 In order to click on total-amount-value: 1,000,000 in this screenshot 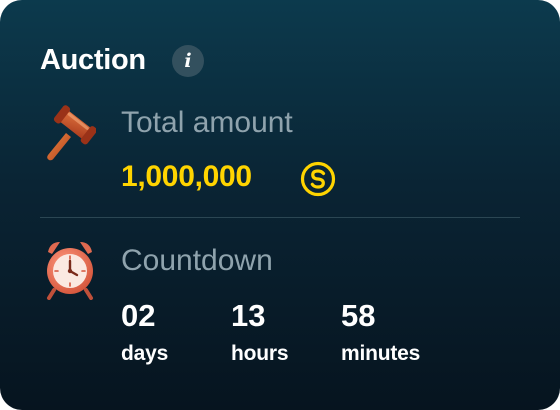, I will do `click(186, 176)`.